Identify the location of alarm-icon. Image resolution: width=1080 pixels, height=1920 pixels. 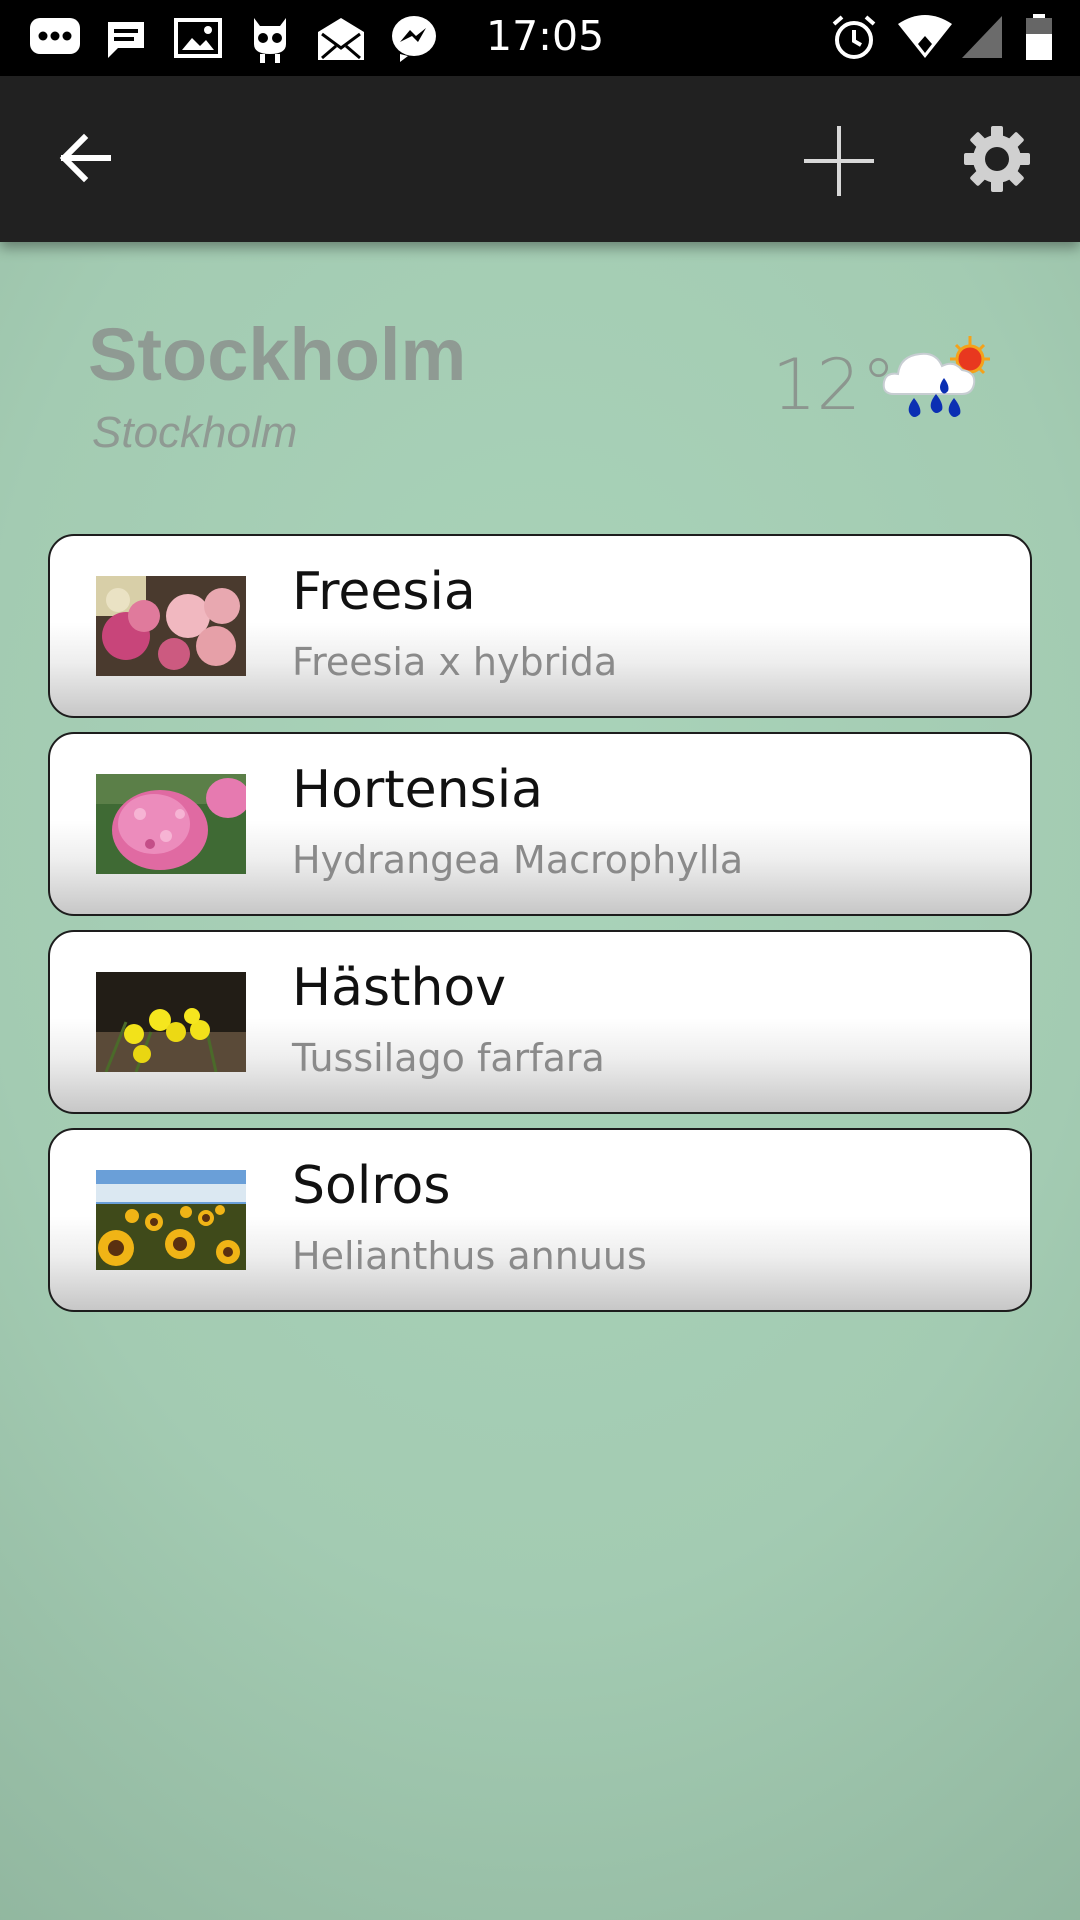
(854, 37).